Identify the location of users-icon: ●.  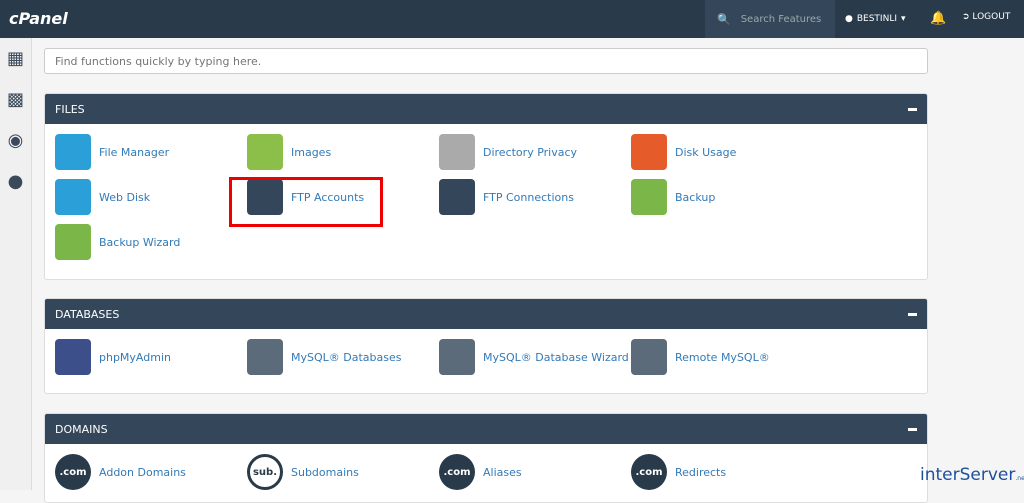
(15, 181).